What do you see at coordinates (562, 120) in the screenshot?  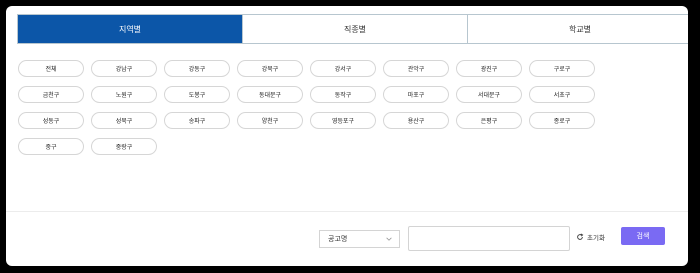 I see `region-chip: 종로구` at bounding box center [562, 120].